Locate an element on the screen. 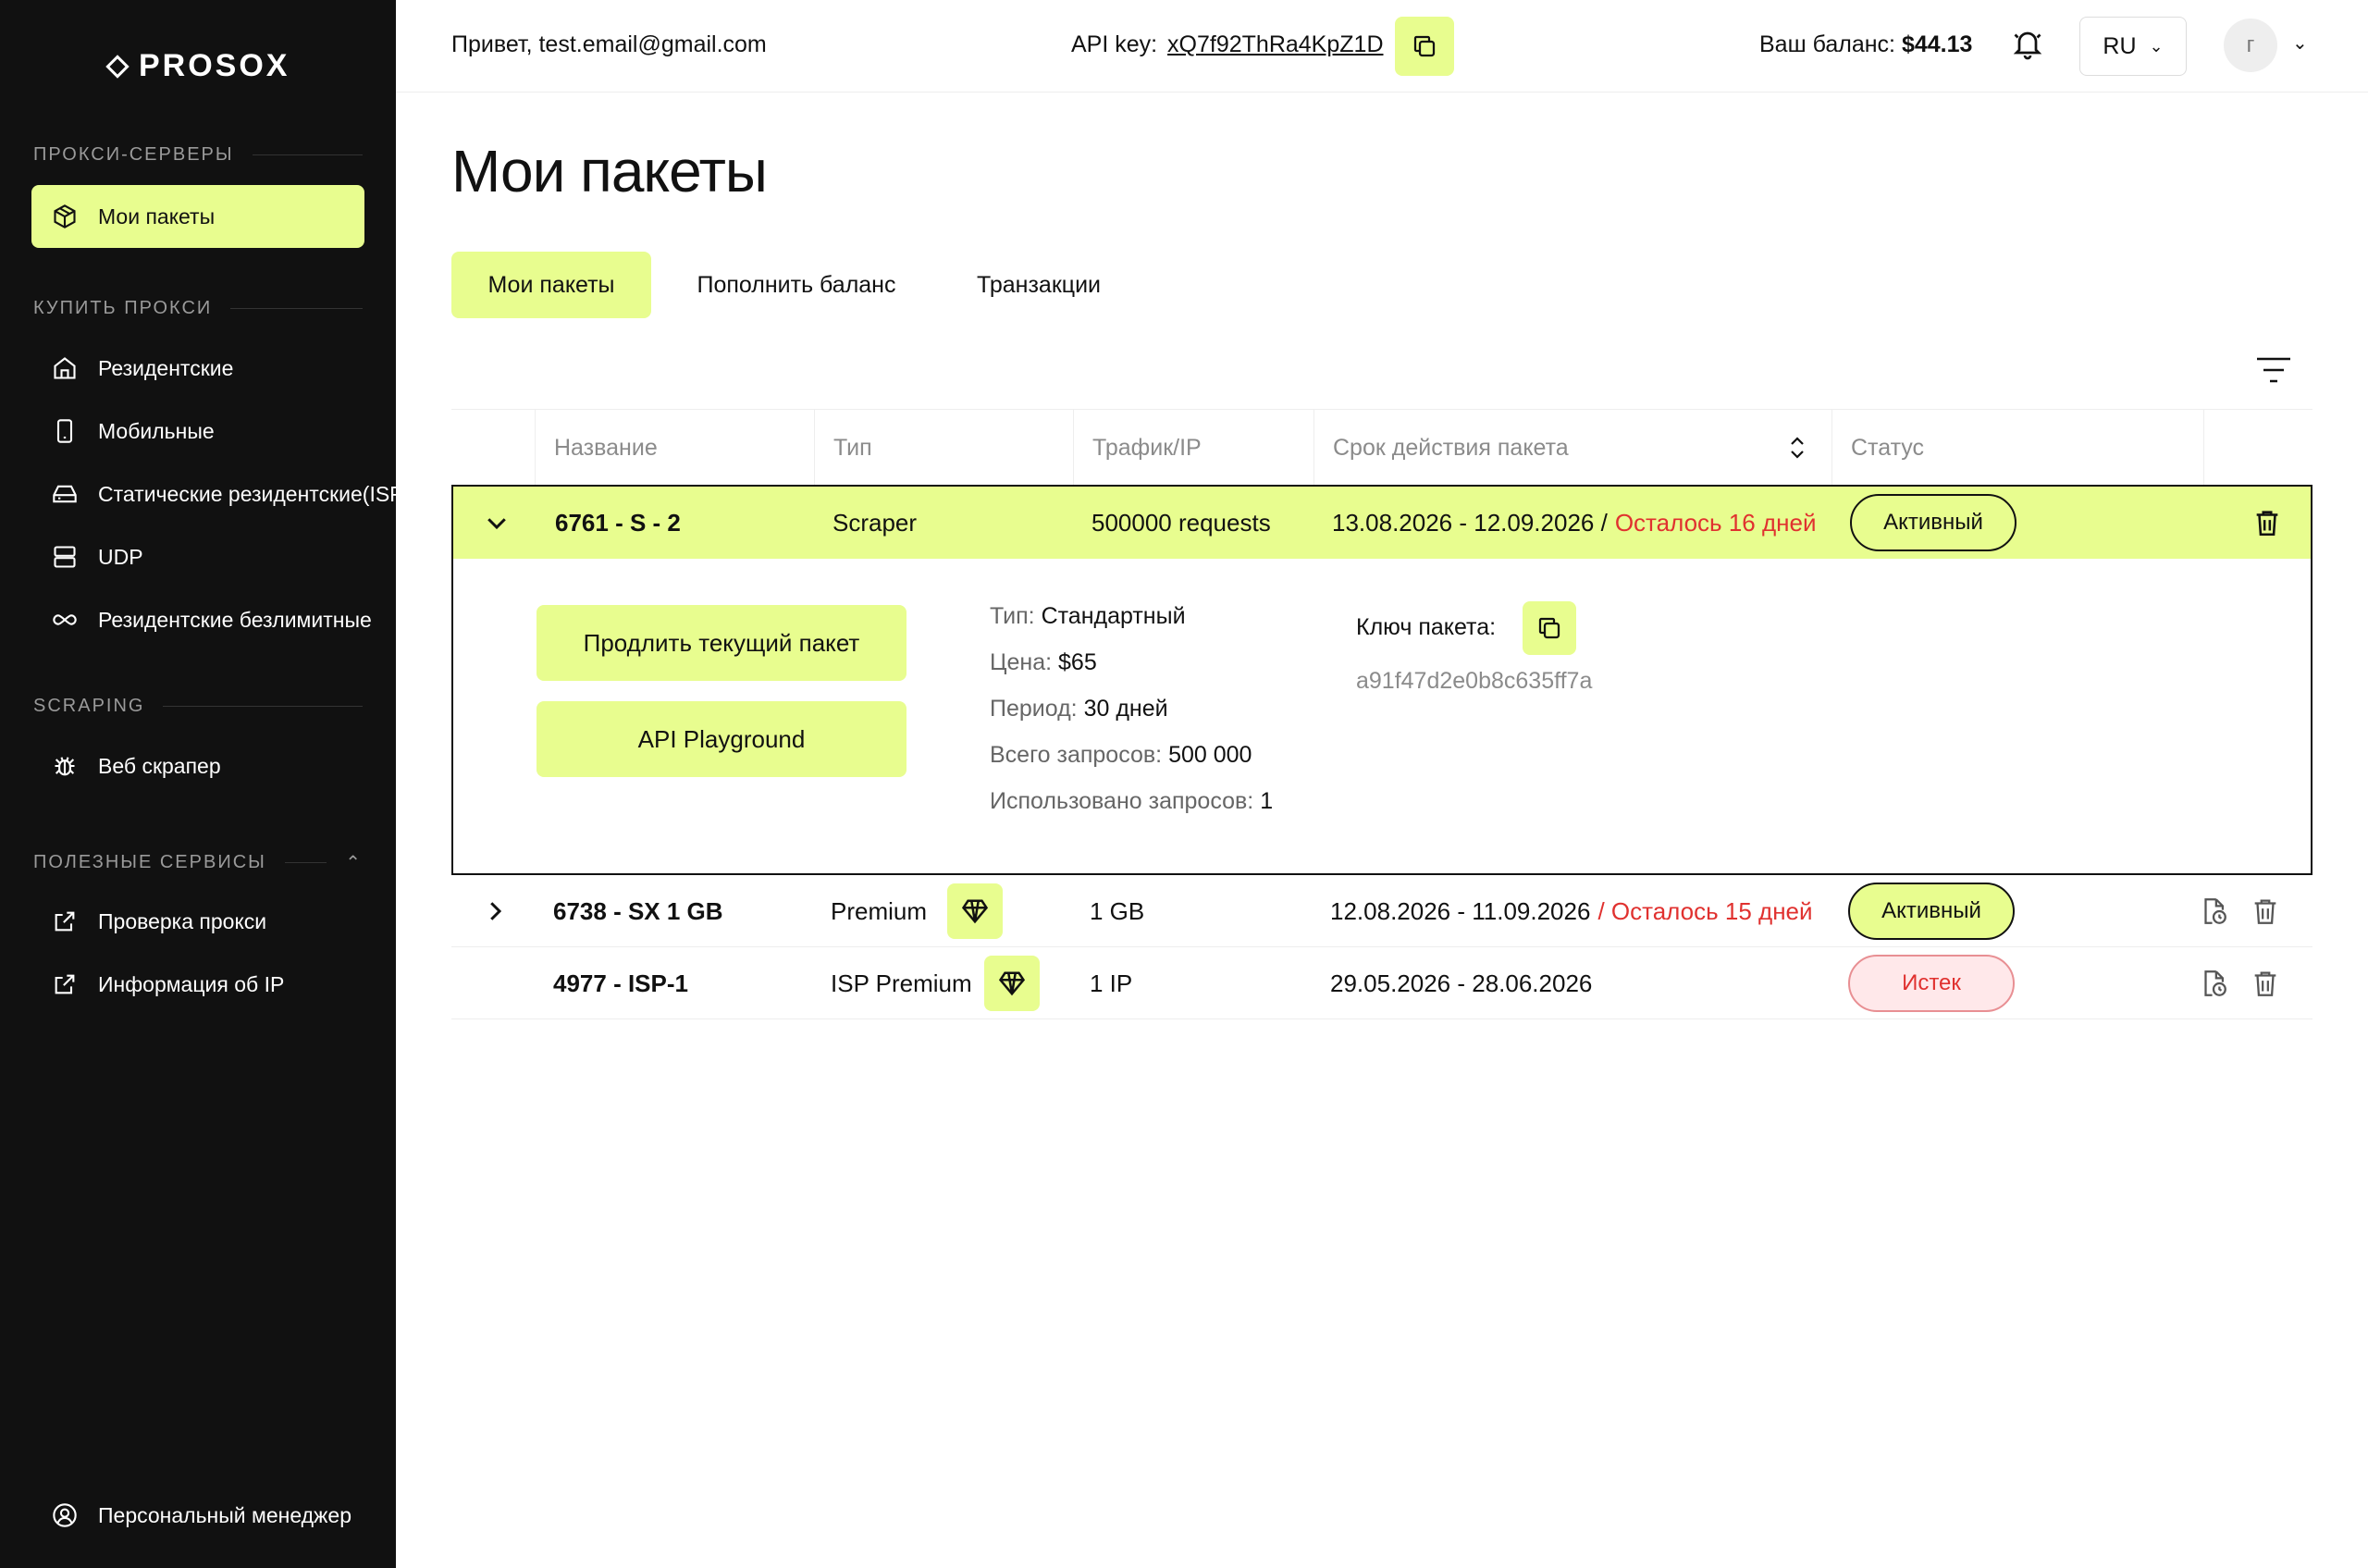 The width and height of the screenshot is (2368, 1568). section-title-text: ПОЛЕЗНЫЕ СЕРВИСЫ is located at coordinates (150, 862).